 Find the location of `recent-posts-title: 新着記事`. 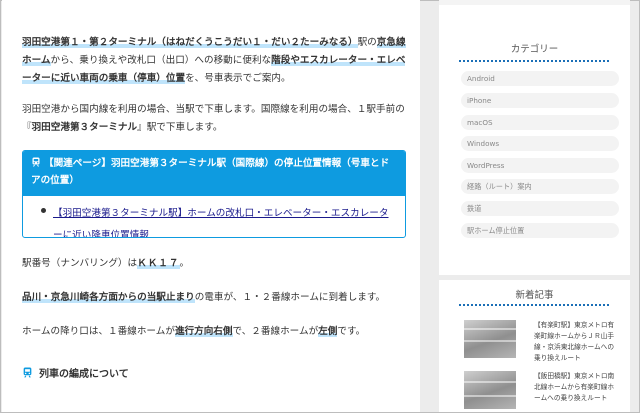

recent-posts-title: 新着記事 is located at coordinates (534, 295).